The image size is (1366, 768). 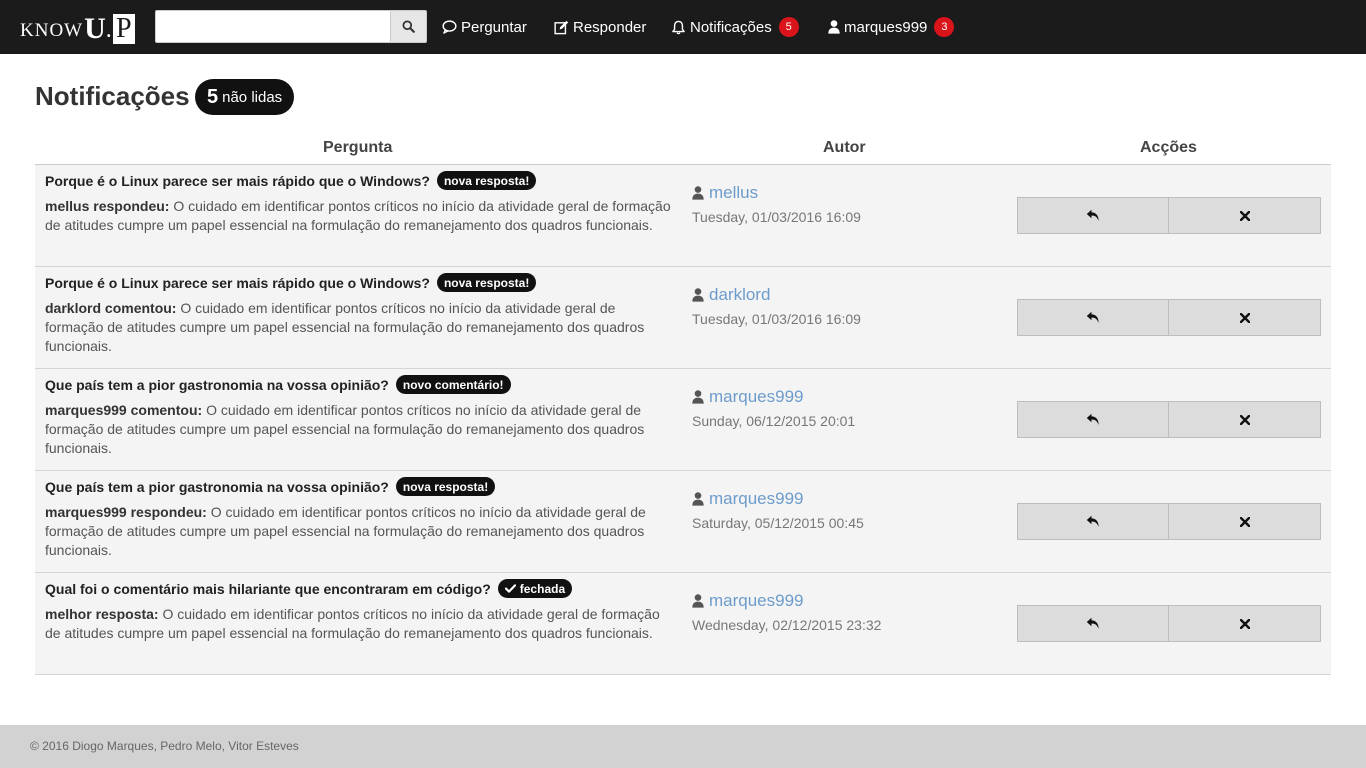 I want to click on comment-icon, so click(x=449, y=27).